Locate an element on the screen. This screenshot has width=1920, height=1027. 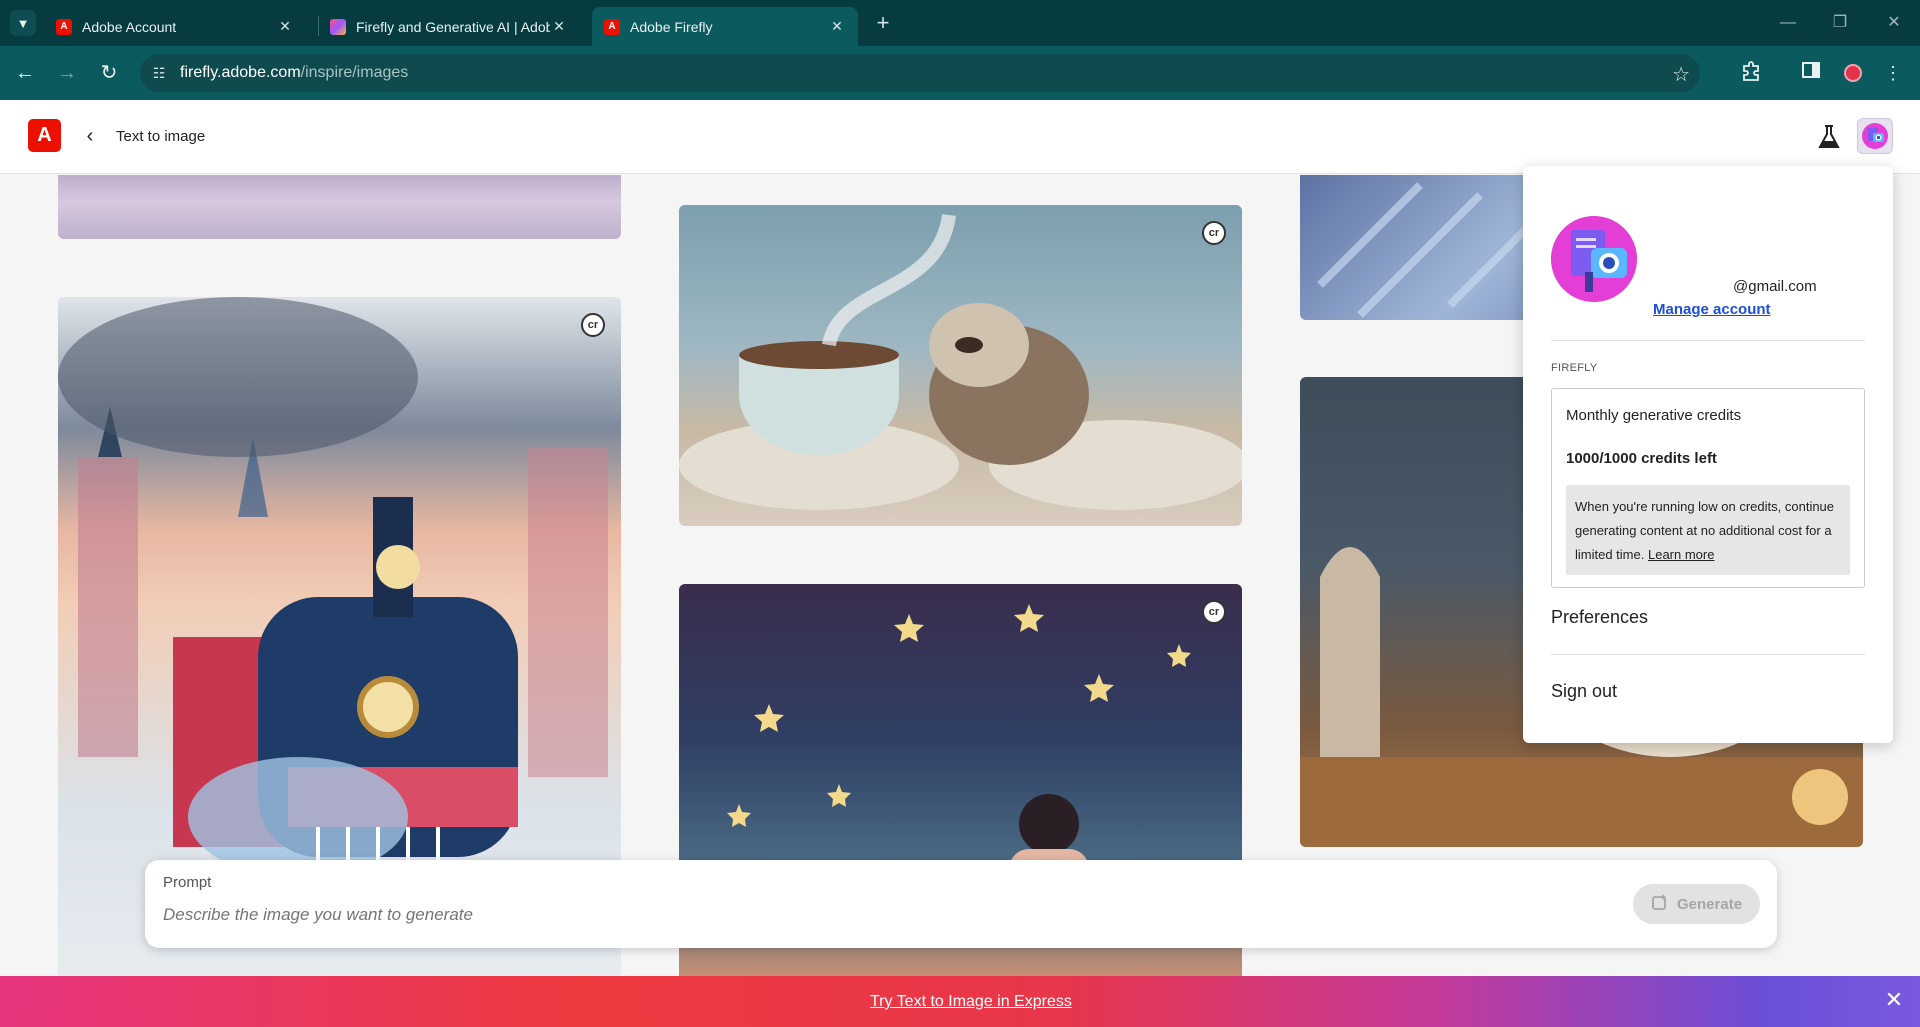
url-host: firefly.adobe.com is located at coordinates (240, 72).